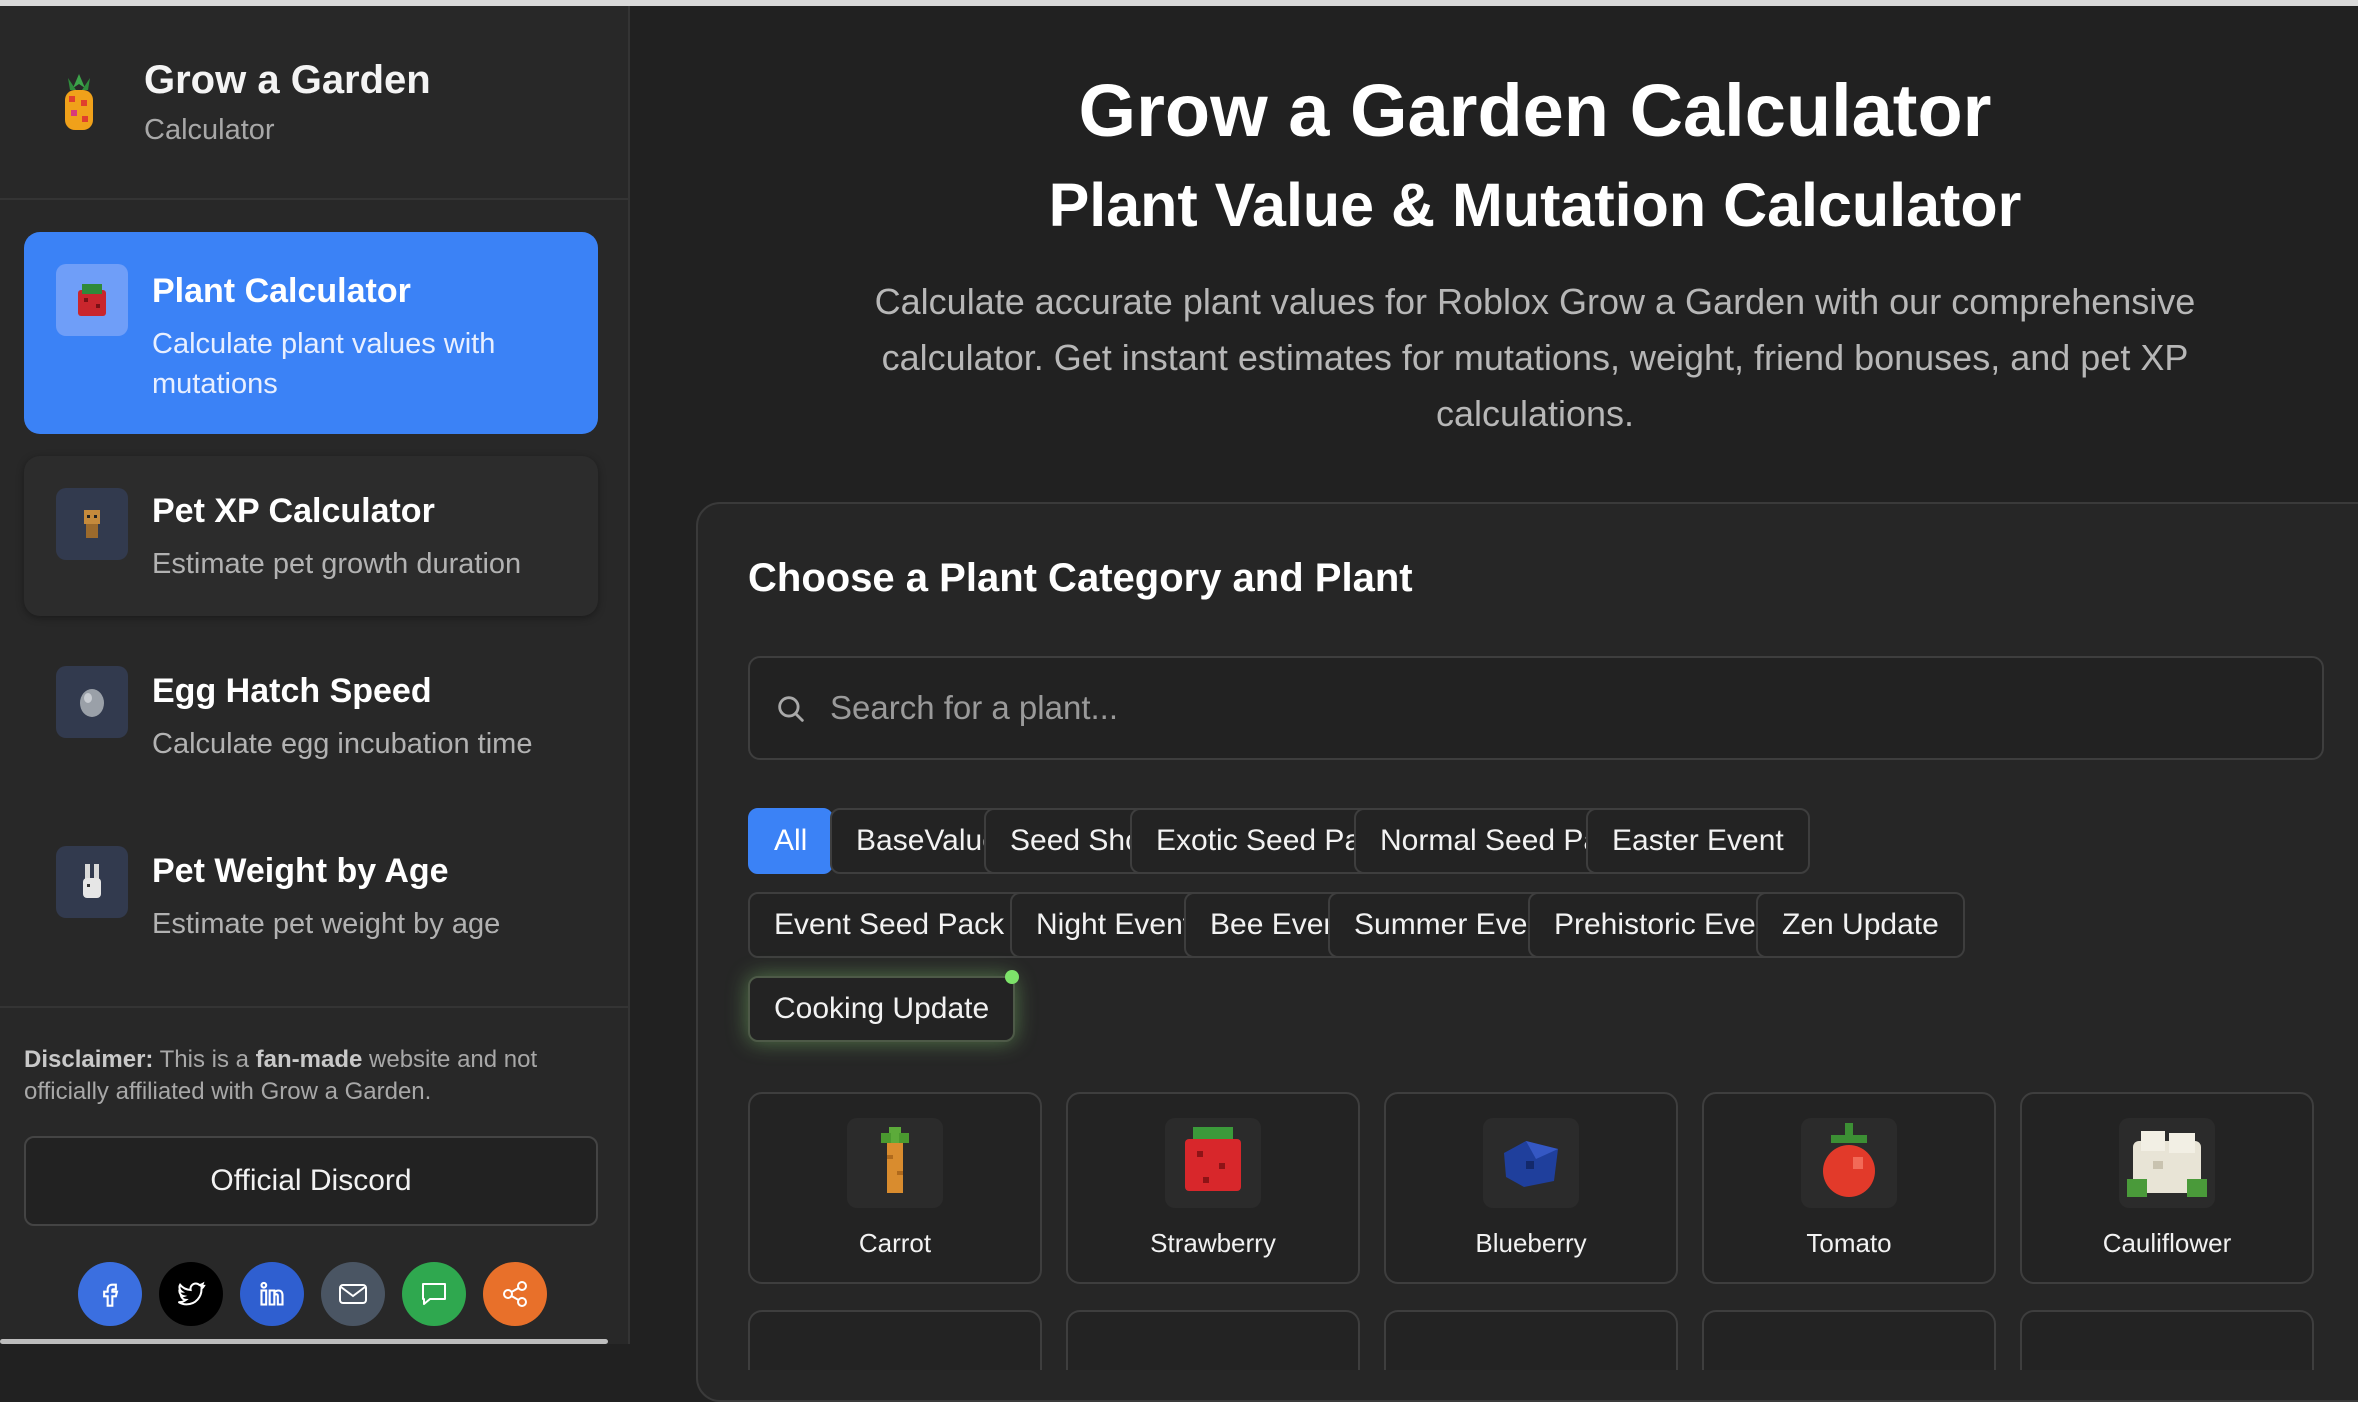 Image resolution: width=2358 pixels, height=1402 pixels. Describe the element at coordinates (293, 511) in the screenshot. I see `nav-title: Pet XP Calculator` at that location.